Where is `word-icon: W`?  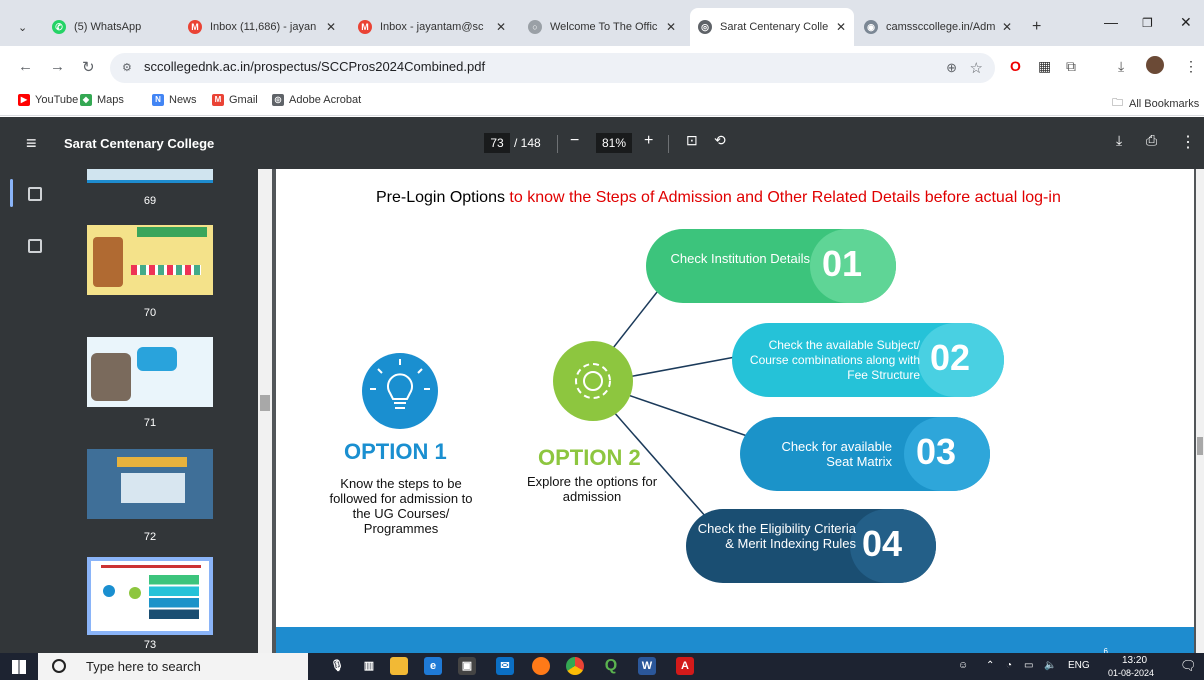 word-icon: W is located at coordinates (647, 666).